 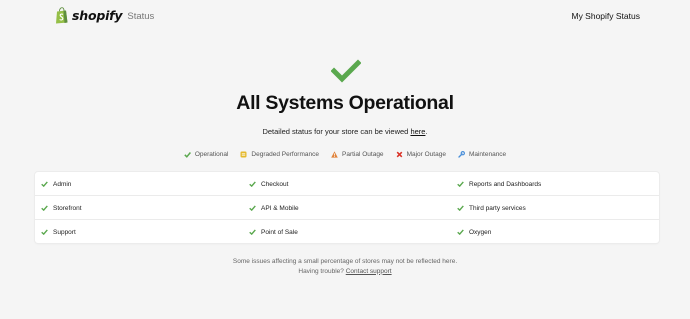 I want to click on shopify-logo: shopify Status, so click(x=104, y=15).